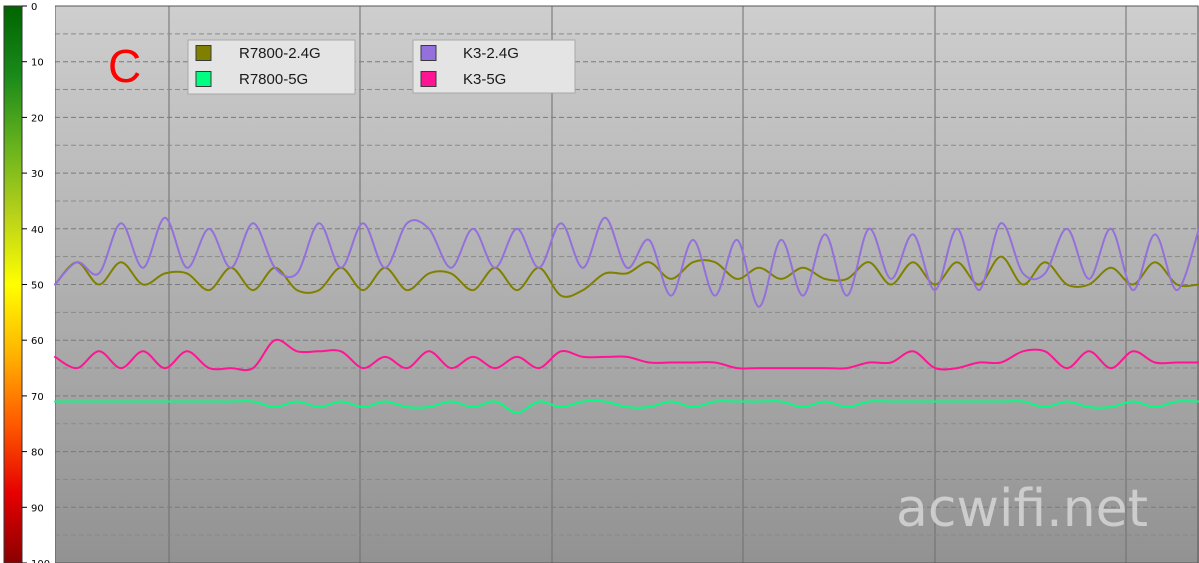  Describe the element at coordinates (484, 79) in the screenshot. I see `legend-label: K3-5G` at that location.